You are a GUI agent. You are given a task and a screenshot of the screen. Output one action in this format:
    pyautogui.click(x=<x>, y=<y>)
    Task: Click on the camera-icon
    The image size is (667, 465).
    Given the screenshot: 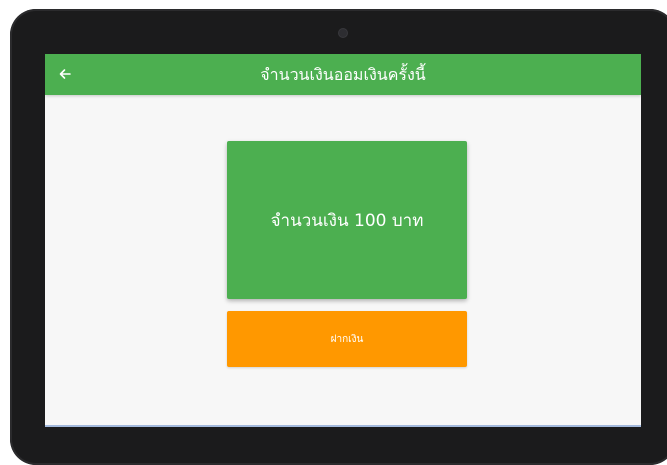 What is the action you would take?
    pyautogui.click(x=343, y=33)
    